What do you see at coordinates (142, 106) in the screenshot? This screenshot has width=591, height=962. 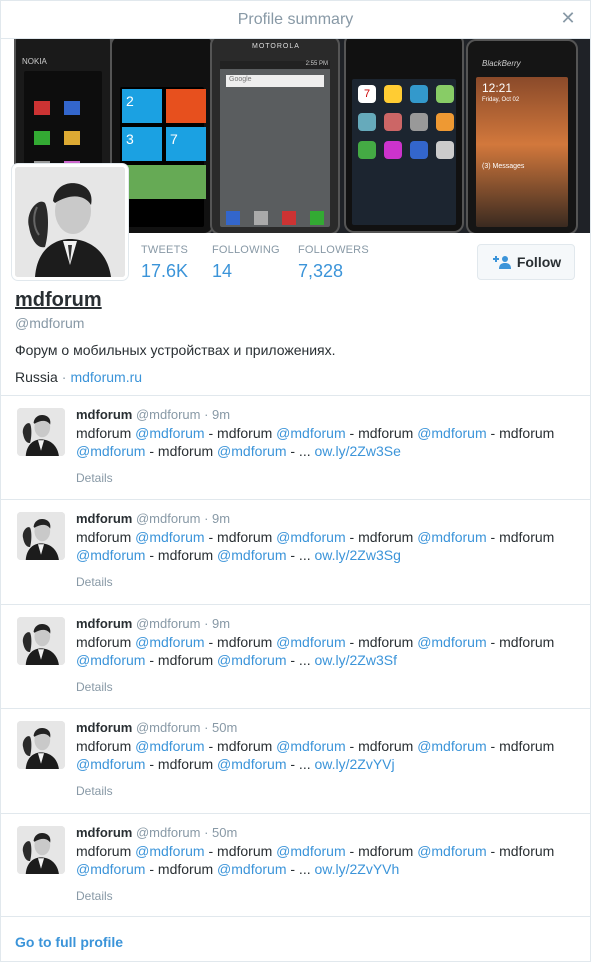 I see `wp-tile-1: 2` at bounding box center [142, 106].